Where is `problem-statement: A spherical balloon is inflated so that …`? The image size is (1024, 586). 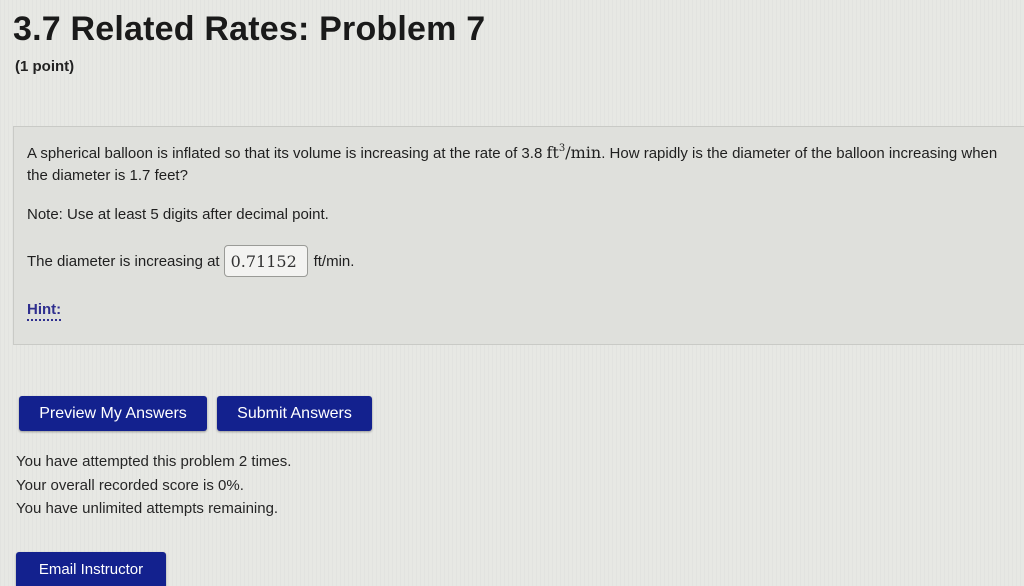 problem-statement: A spherical balloon is inflated so that … is located at coordinates (522, 164).